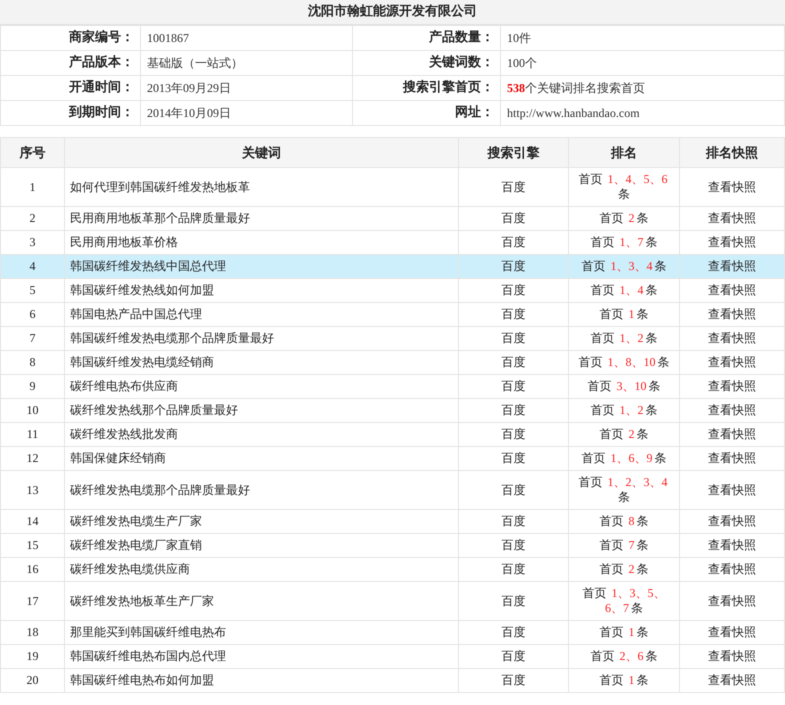 The image size is (785, 705). Describe the element at coordinates (261, 680) in the screenshot. I see `keyword-cell: 韩国碳纤维电热布如何加盟` at that location.